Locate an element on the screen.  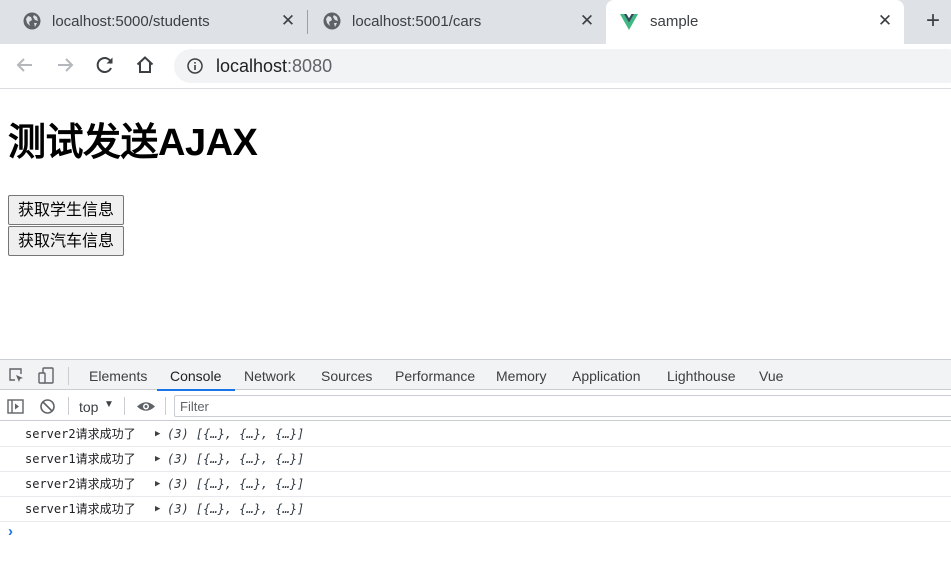
tab-title: localhost:5001/cars is located at coordinates (417, 21).